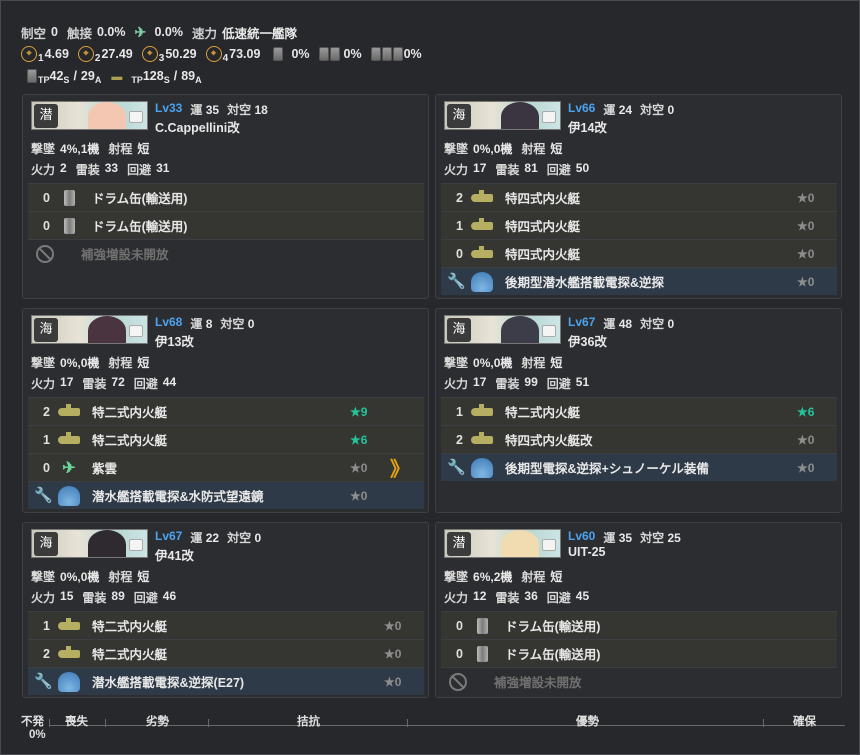 The image size is (860, 755). I want to click on shootdown-label: 撃墜, so click(43, 149).